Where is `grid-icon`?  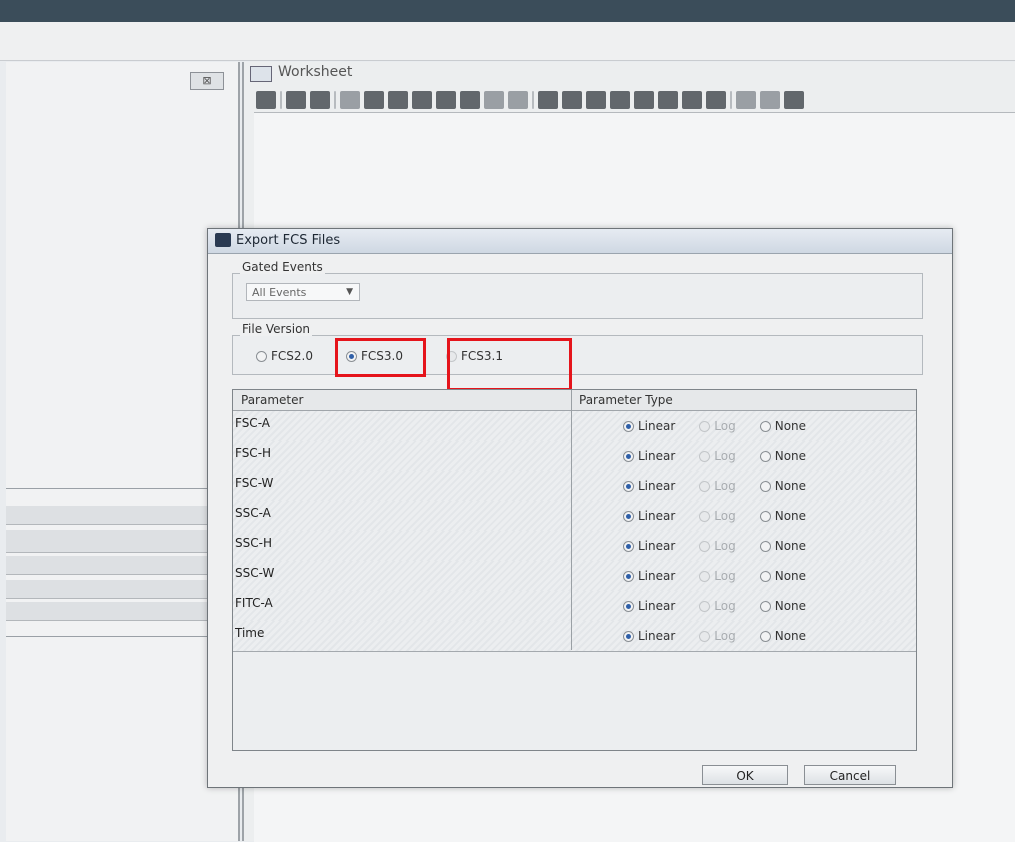 grid-icon is located at coordinates (644, 100).